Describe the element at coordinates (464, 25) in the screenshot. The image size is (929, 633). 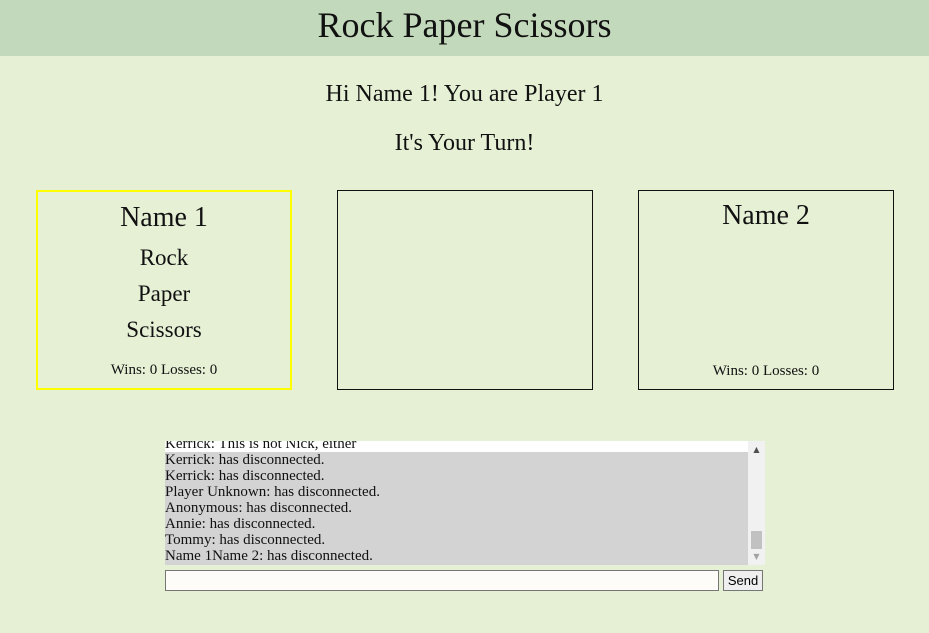
I see `page-title: Rock Paper Scissors` at that location.